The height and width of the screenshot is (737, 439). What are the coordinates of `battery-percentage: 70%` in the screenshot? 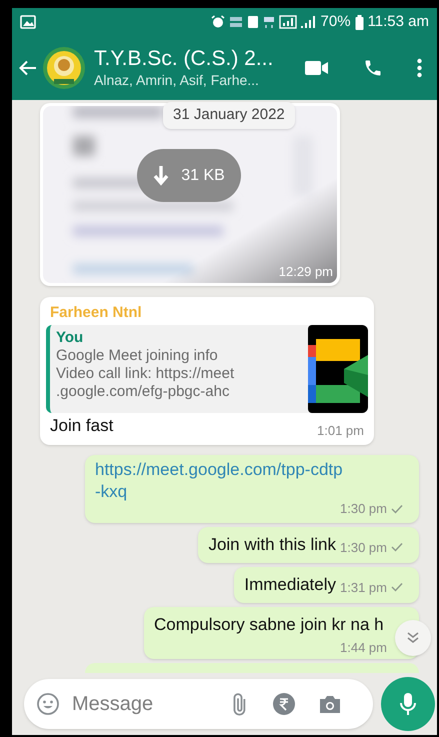 It's located at (335, 22).